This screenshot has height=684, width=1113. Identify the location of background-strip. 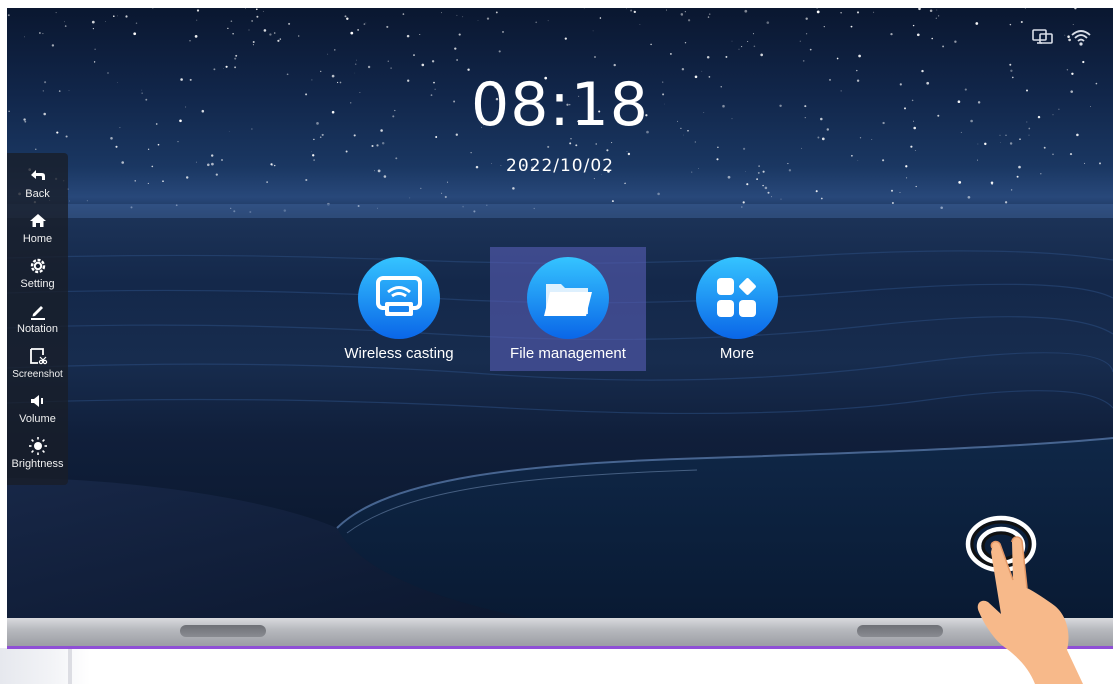
(45, 666).